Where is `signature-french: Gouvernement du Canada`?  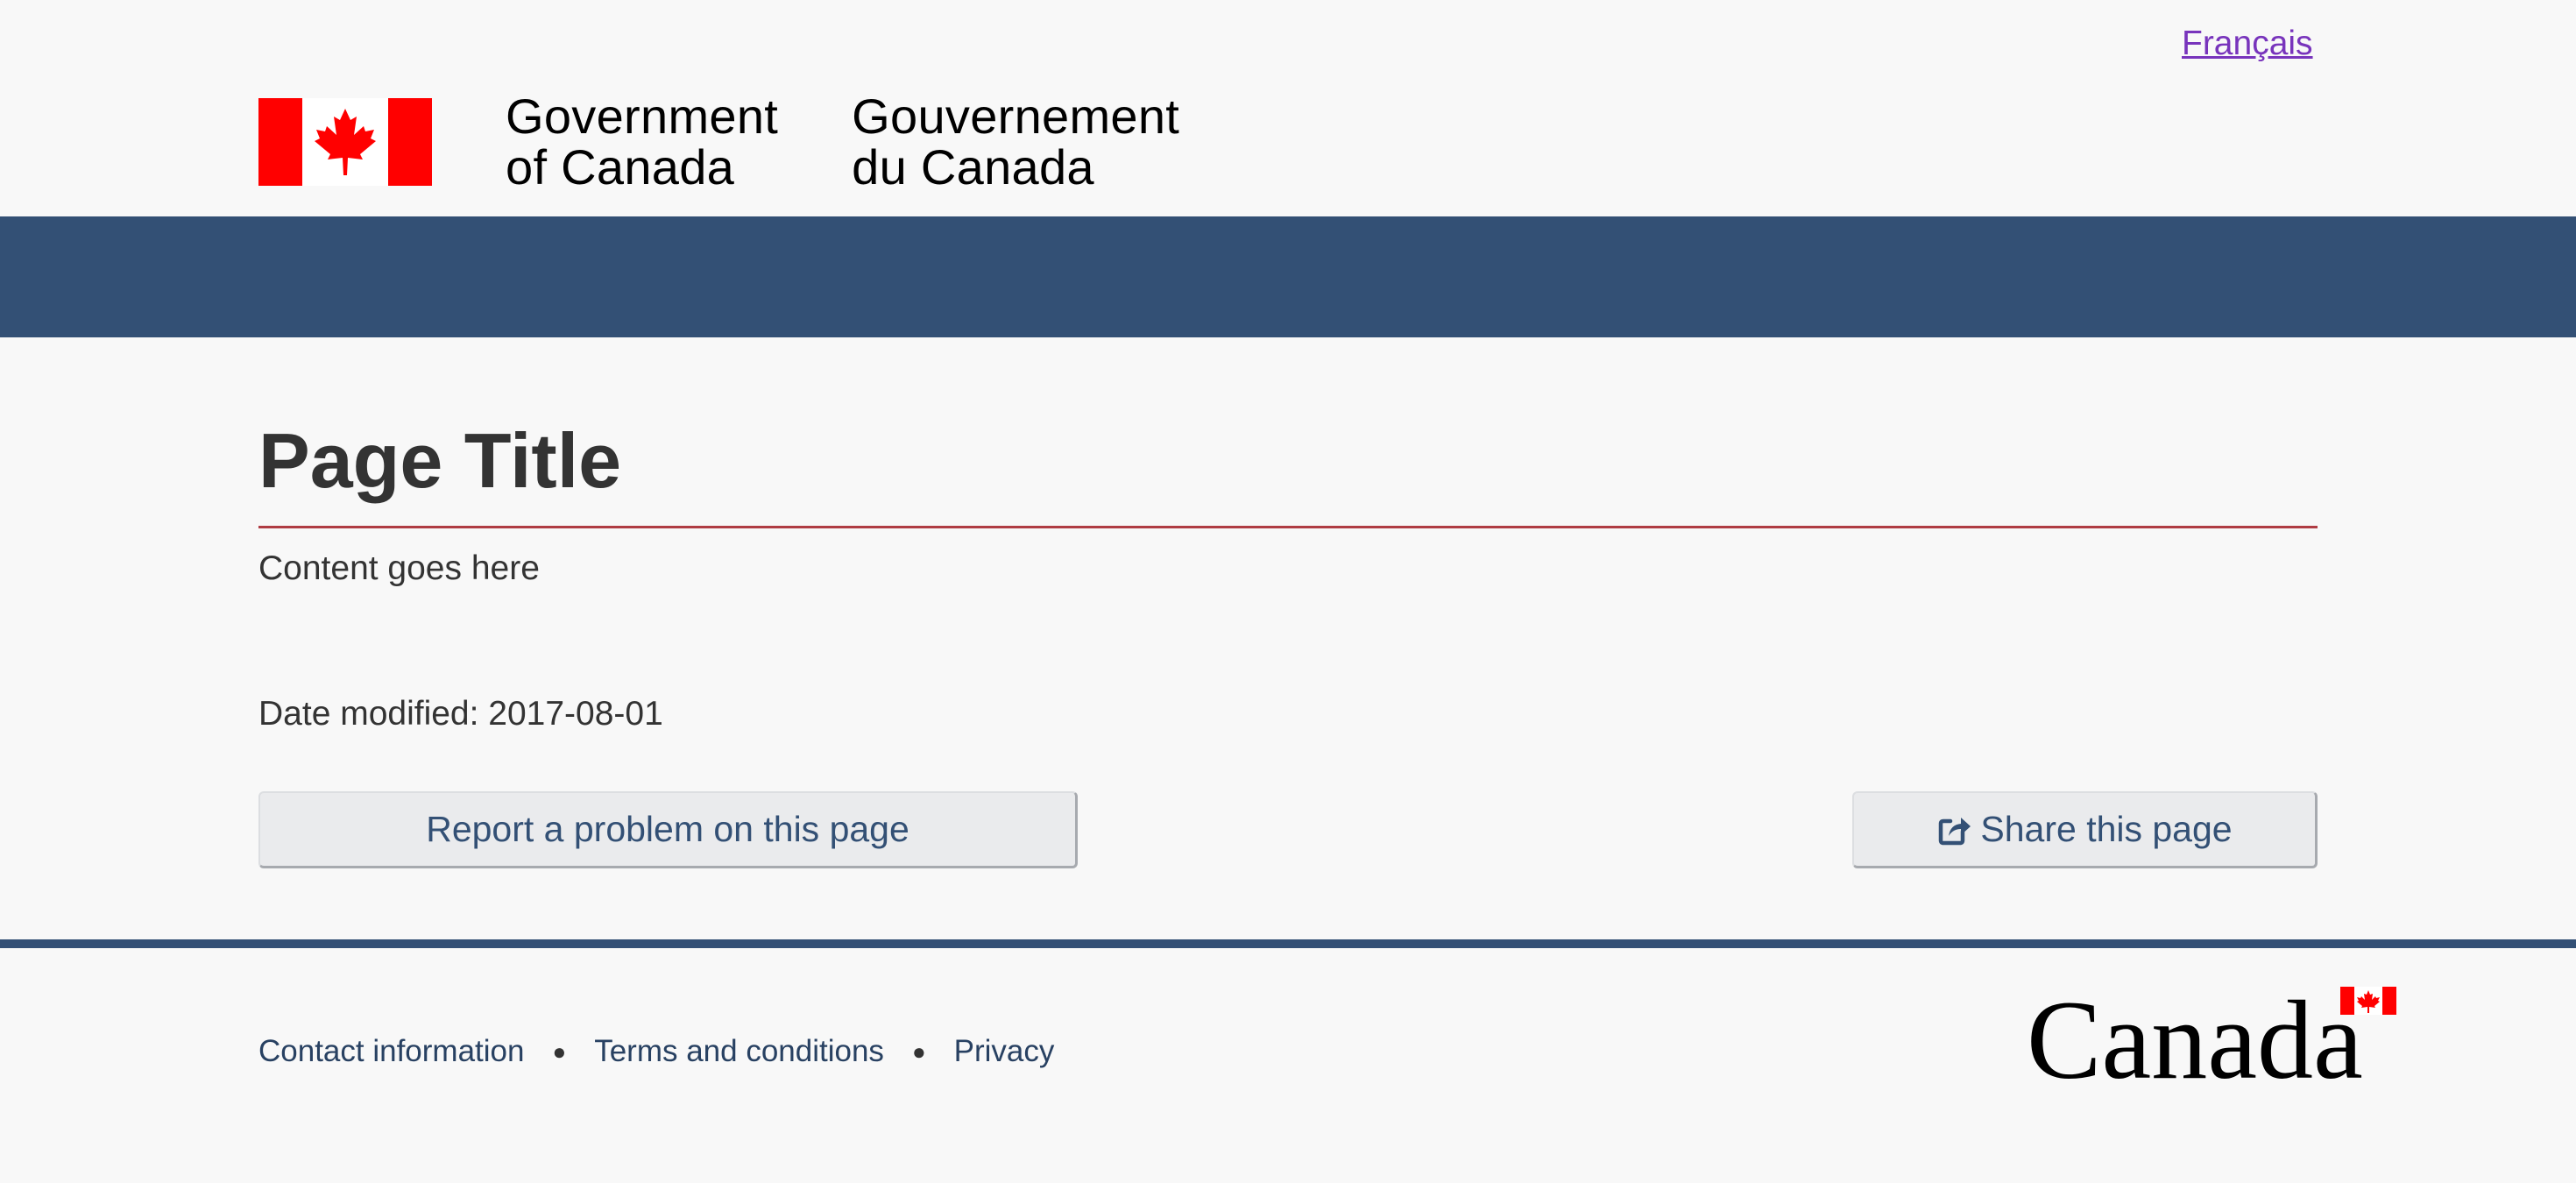
signature-french: Gouvernement du Canada is located at coordinates (1015, 142).